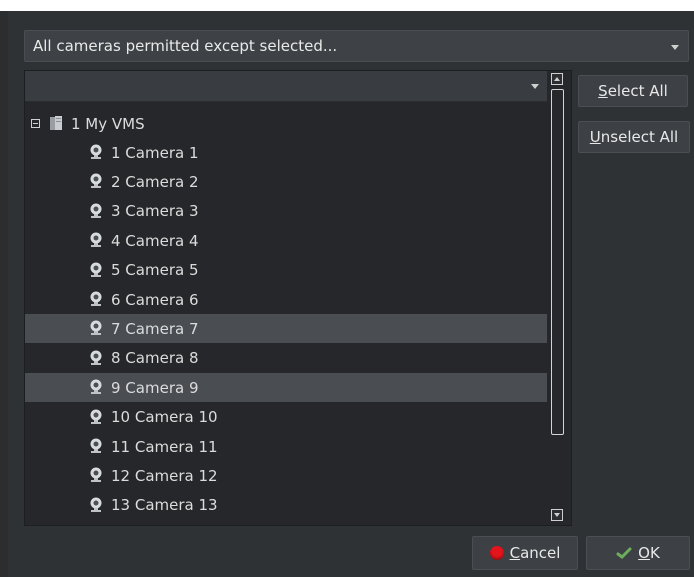 This screenshot has height=577, width=694. Describe the element at coordinates (286, 181) in the screenshot. I see `camera-item: 2 Camera 2` at that location.